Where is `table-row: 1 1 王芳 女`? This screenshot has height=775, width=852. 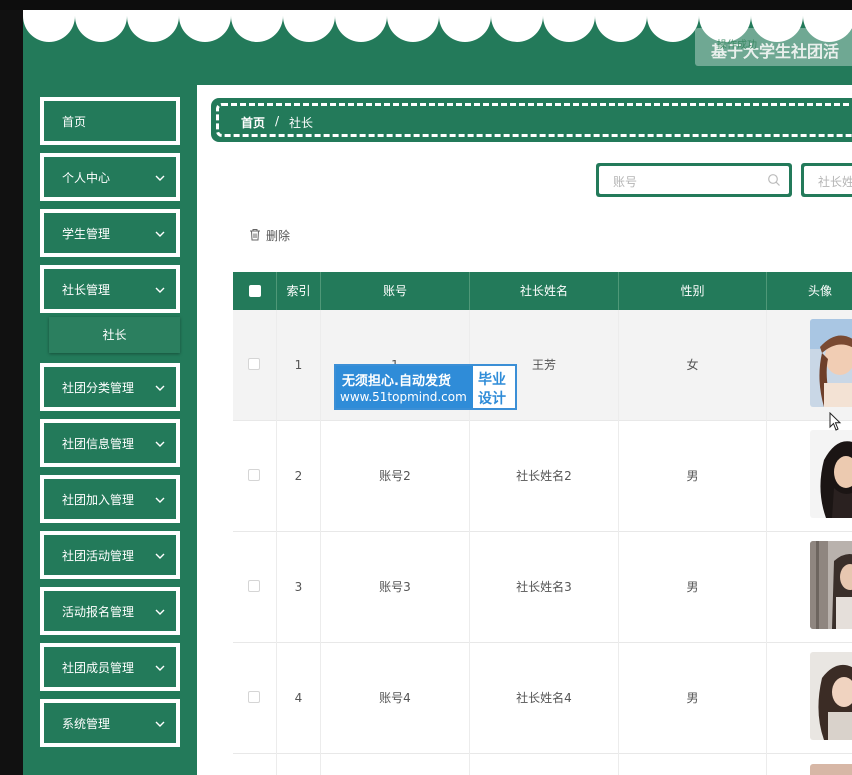
table-row: 1 1 王芳 女 is located at coordinates (542, 365).